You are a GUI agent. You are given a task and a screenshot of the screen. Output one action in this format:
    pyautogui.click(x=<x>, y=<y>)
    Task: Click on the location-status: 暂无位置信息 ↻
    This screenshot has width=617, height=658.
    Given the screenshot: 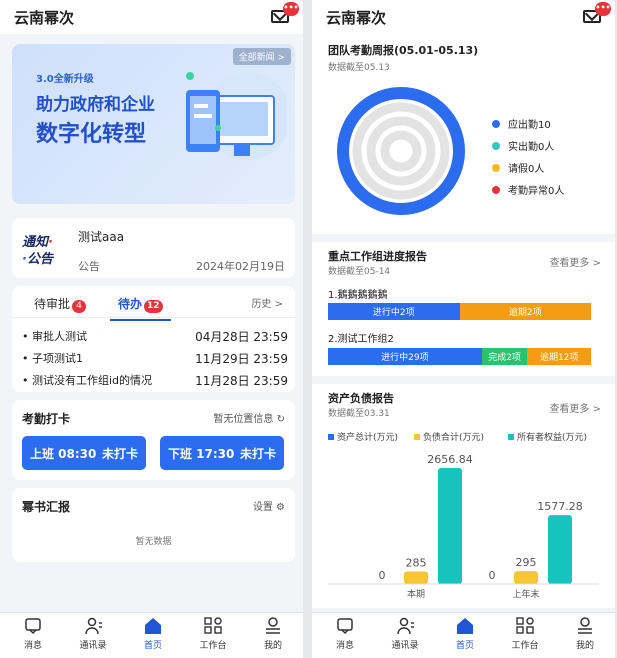 What is the action you would take?
    pyautogui.click(x=249, y=417)
    